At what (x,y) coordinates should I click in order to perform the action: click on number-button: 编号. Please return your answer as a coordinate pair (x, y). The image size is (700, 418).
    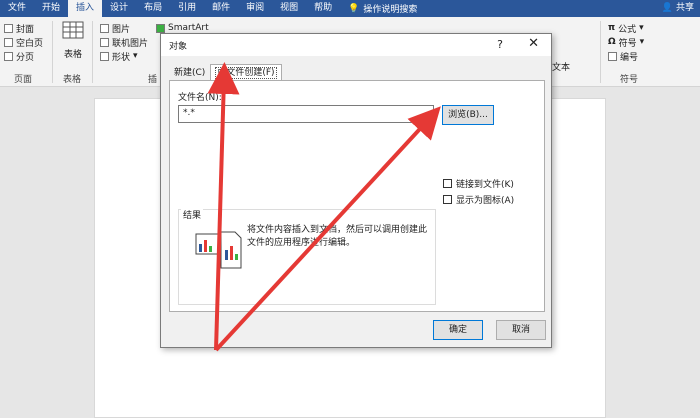
    Looking at the image, I should click on (626, 56).